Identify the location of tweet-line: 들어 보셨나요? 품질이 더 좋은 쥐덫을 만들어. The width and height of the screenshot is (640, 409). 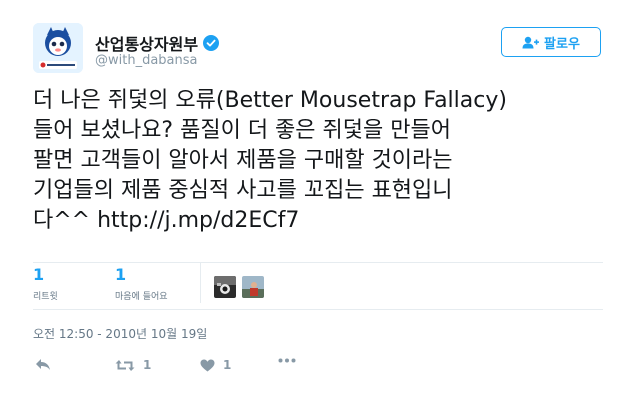
(242, 130).